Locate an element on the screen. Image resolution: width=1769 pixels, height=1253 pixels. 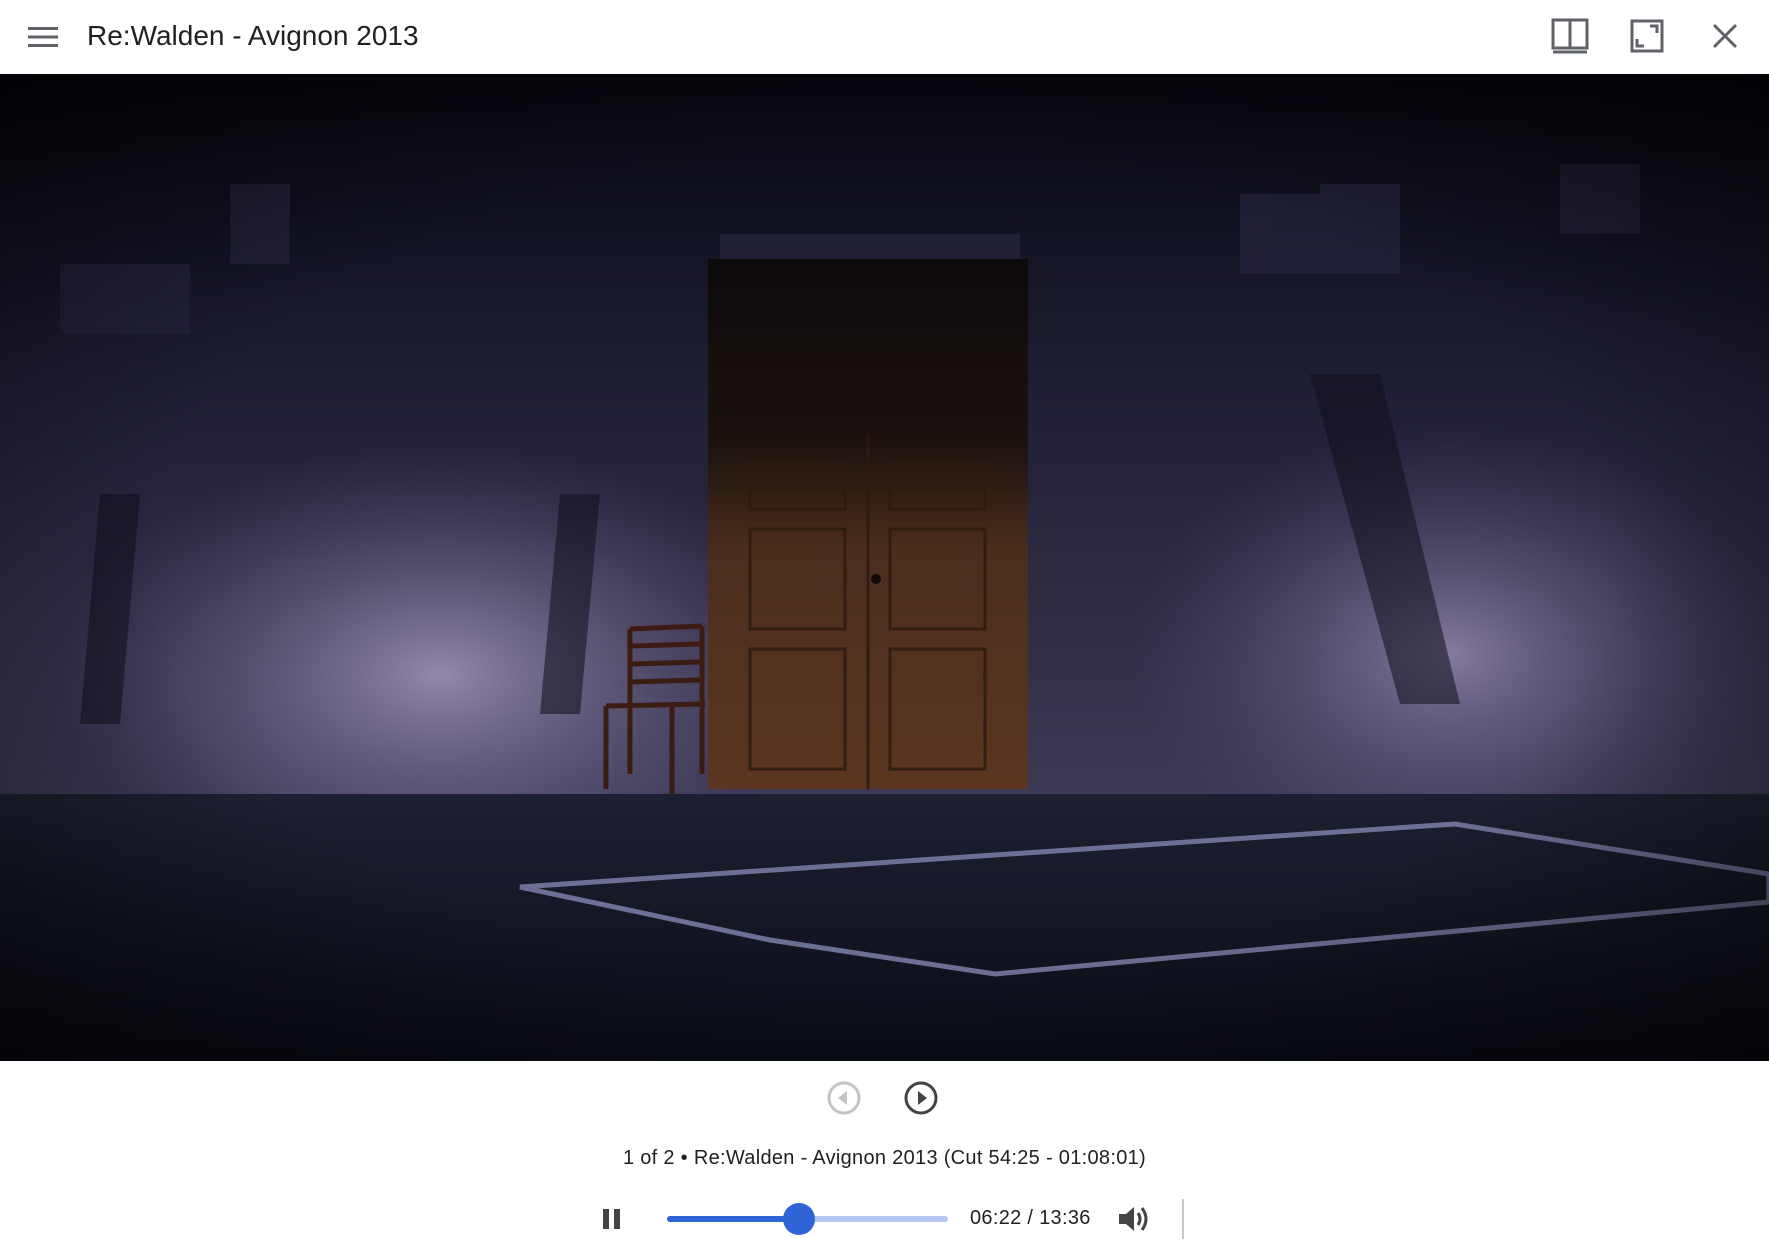
close-button is located at coordinates (1725, 36).